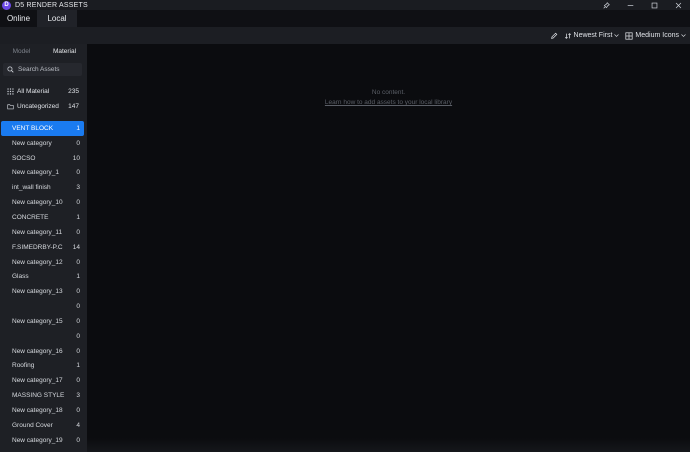  Describe the element at coordinates (42, 380) in the screenshot. I see `category-item: New category_17 0` at that location.